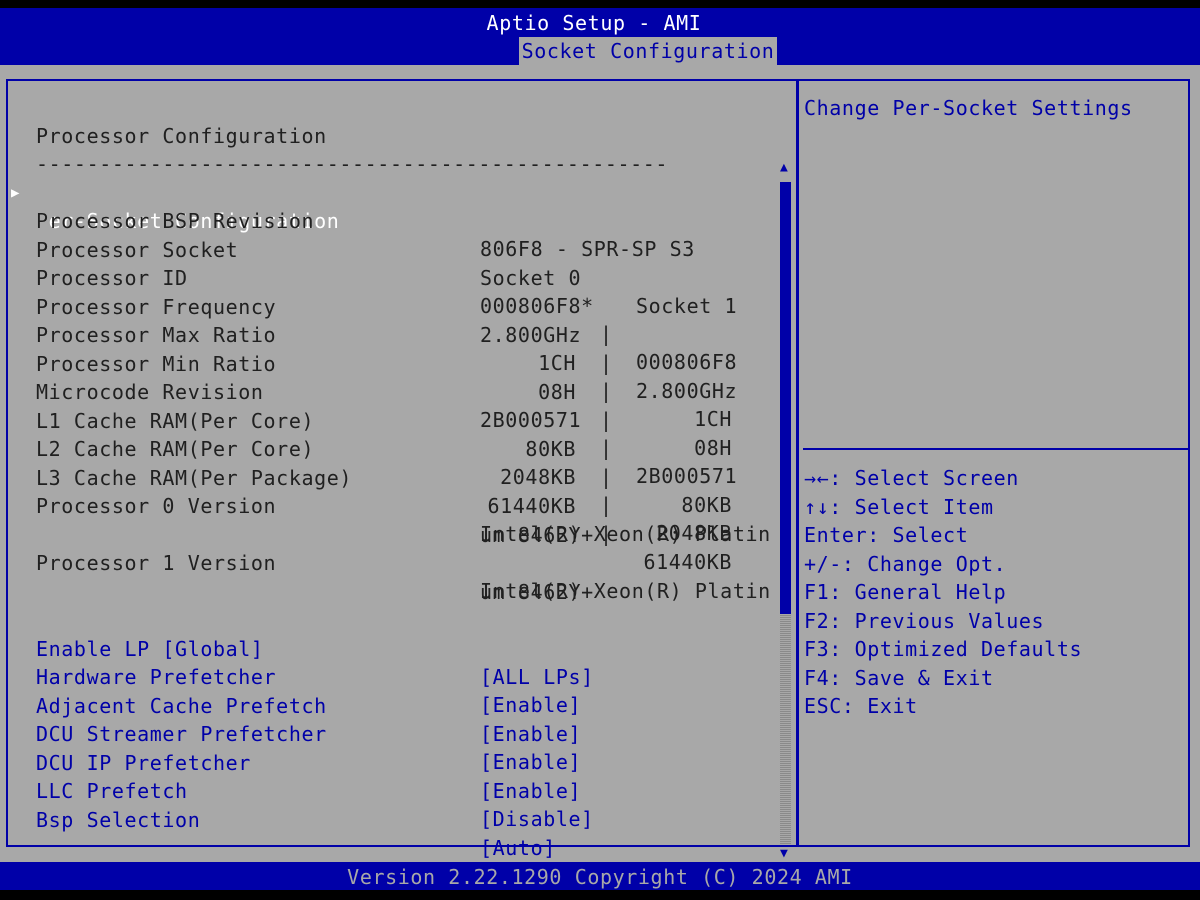 The image size is (1200, 900). I want to click on info-row-socket: Processor Socket Socket 0 Socket 1, so click(368, 263).